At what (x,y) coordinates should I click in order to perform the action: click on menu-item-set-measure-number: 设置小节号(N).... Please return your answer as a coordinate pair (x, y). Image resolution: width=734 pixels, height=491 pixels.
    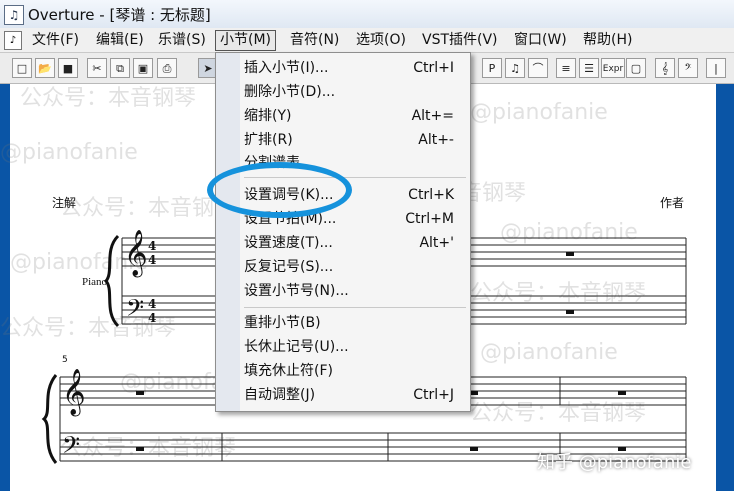
    Looking at the image, I should click on (355, 291).